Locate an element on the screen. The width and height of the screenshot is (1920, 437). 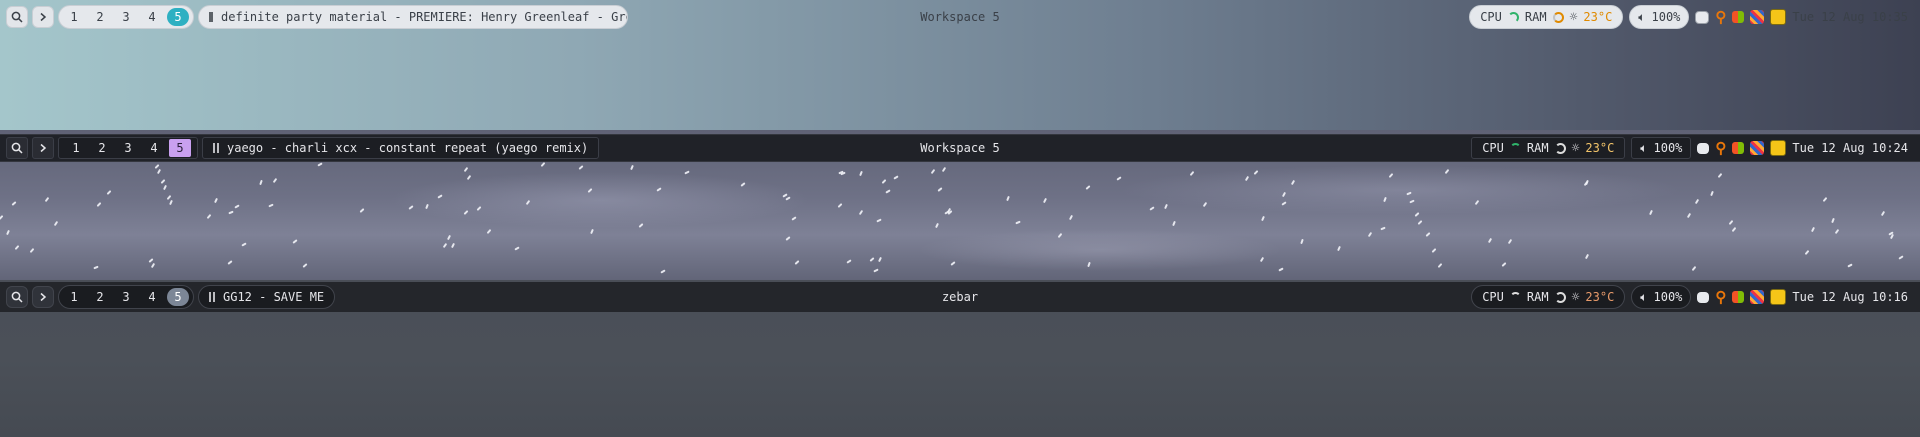
clock: Tue 12 Aug 10:35 is located at coordinates (1850, 17).